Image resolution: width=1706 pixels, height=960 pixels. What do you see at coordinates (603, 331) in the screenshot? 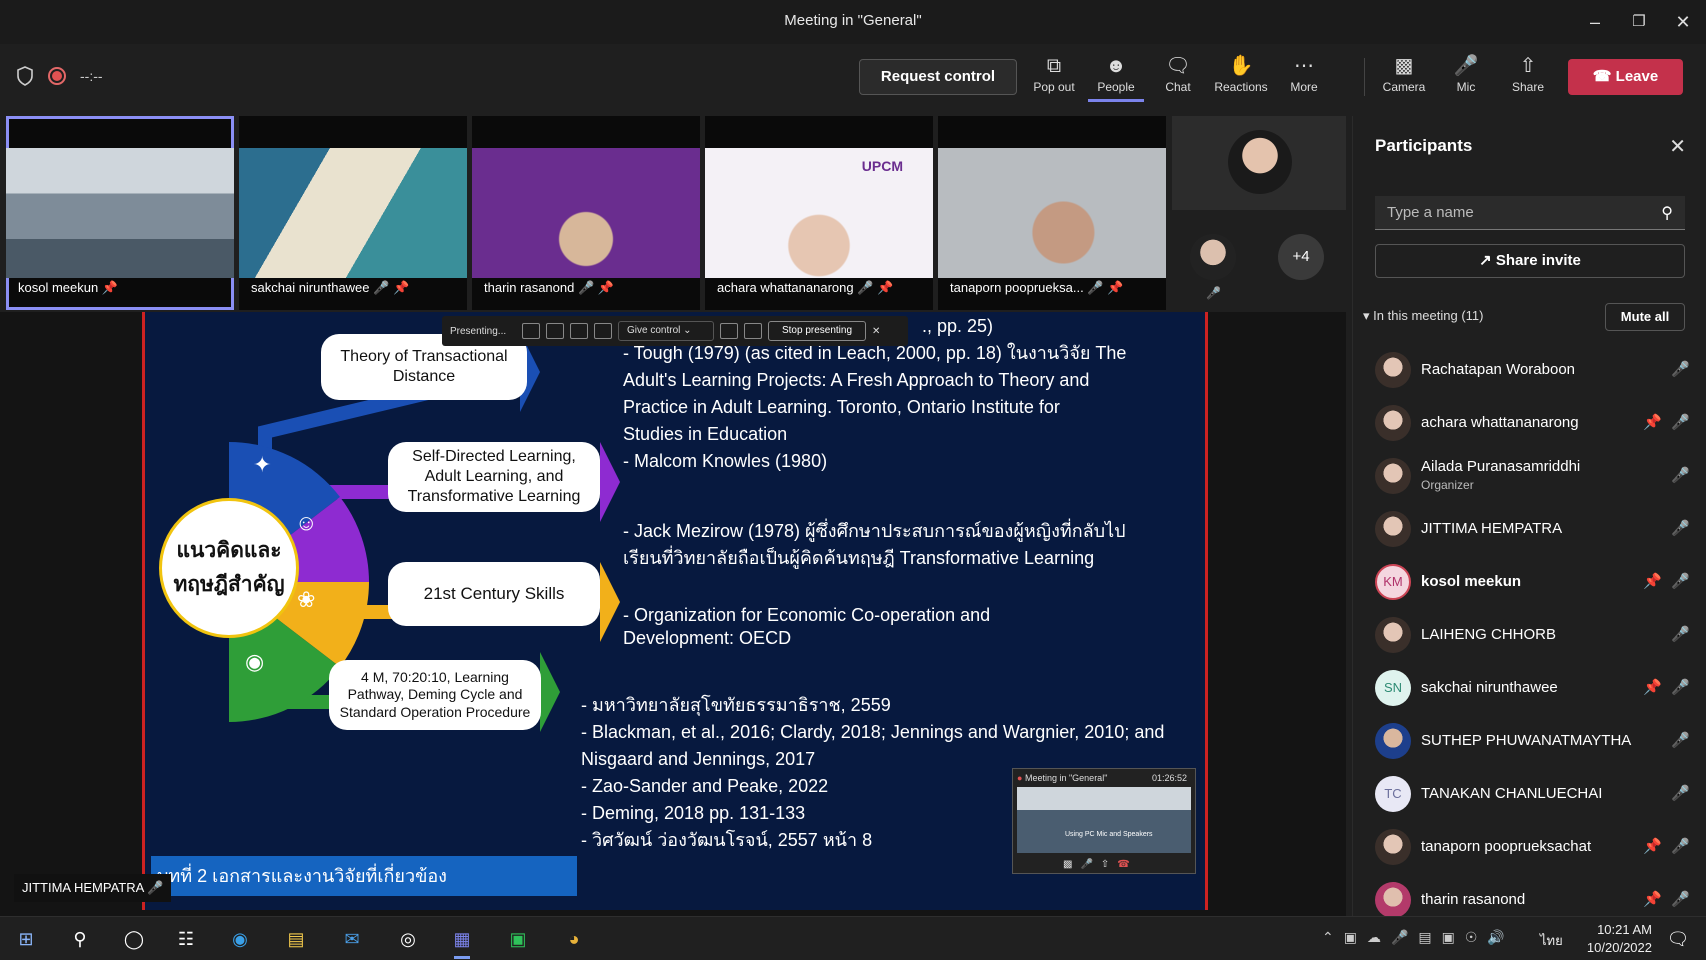
I see `layout-reporter-icon` at bounding box center [603, 331].